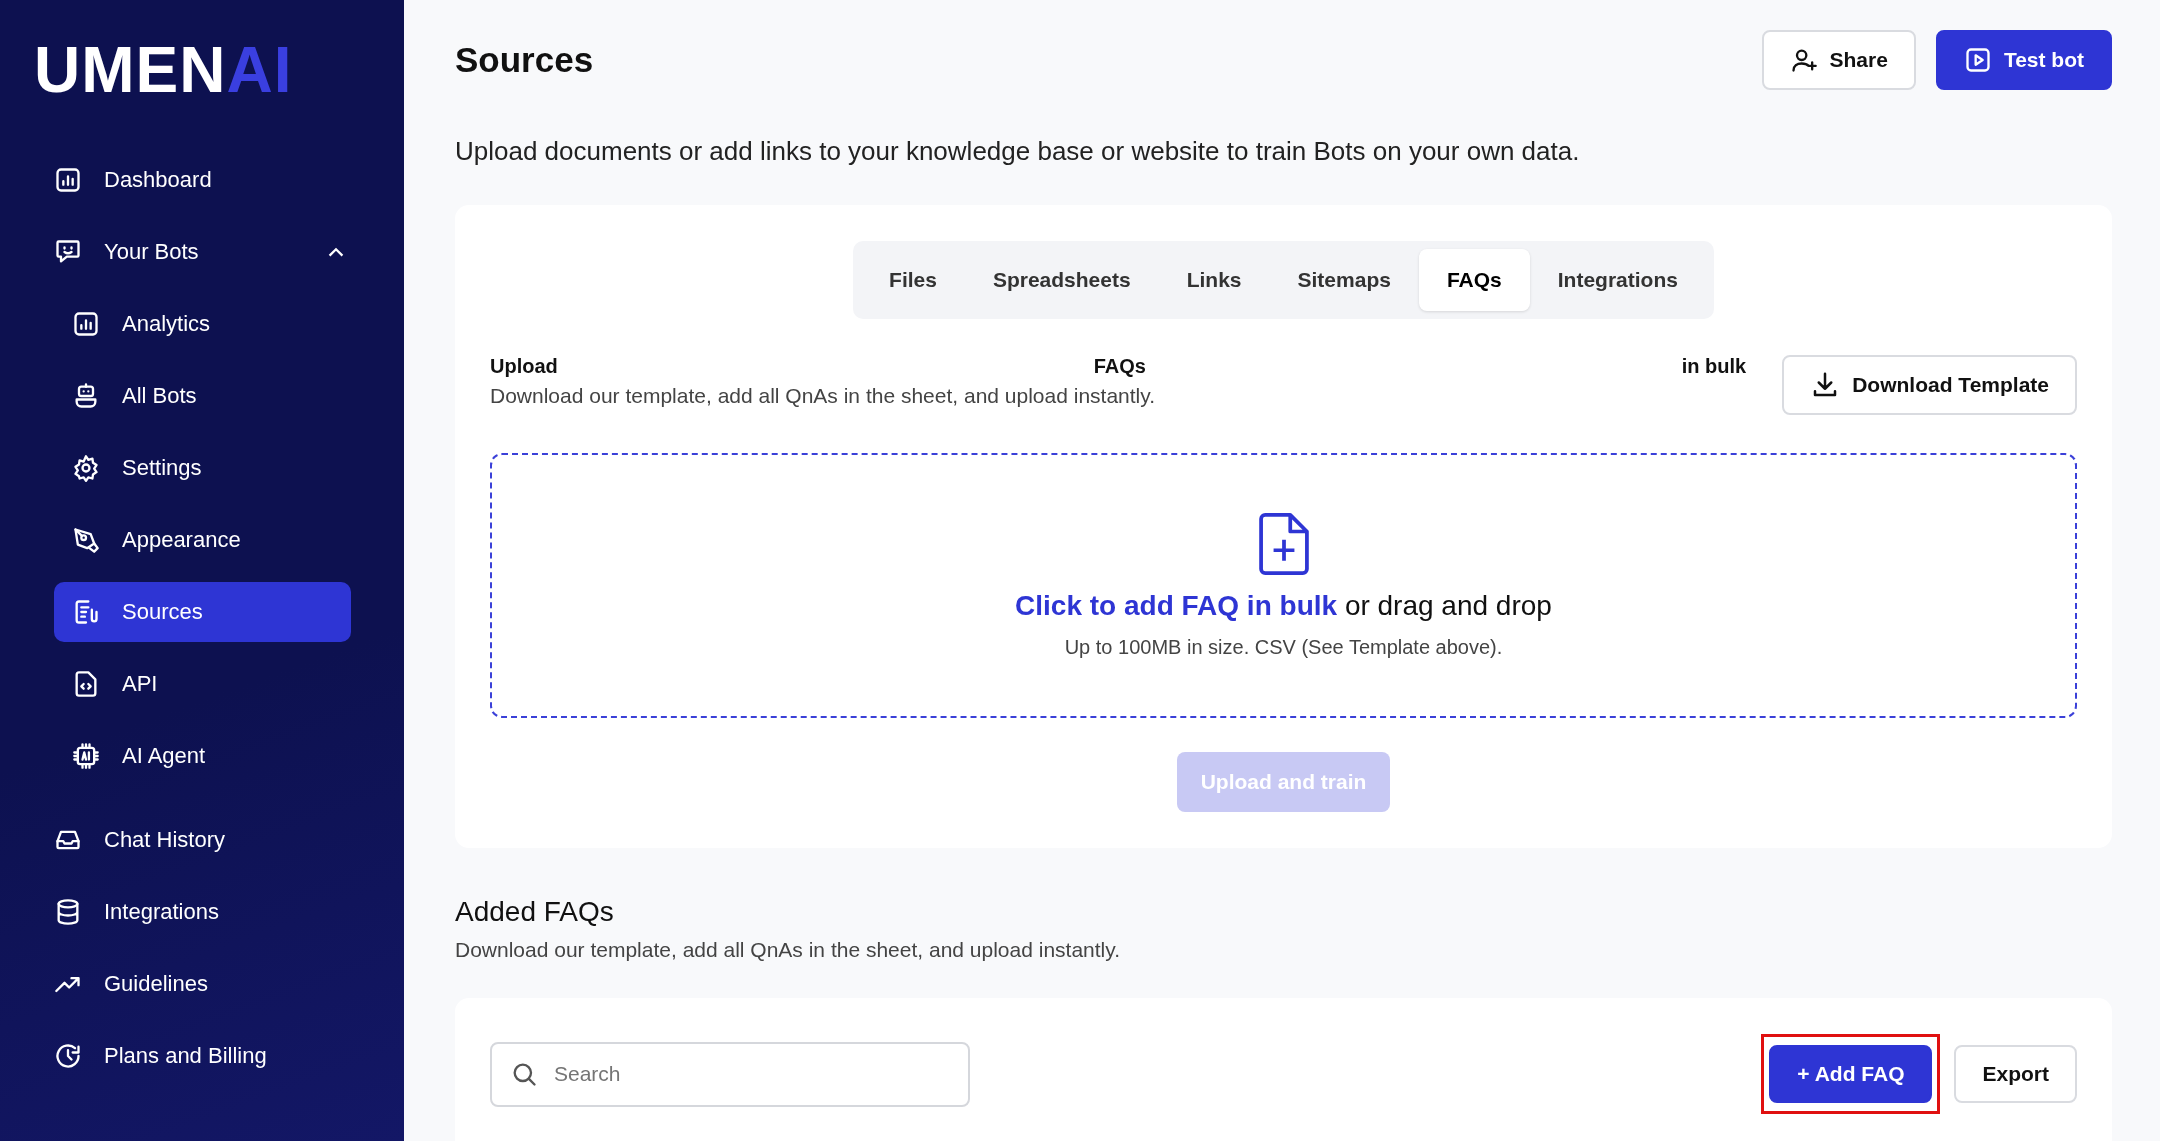 The height and width of the screenshot is (1141, 2160). What do you see at coordinates (1838, 60) in the screenshot?
I see `share-button: Share` at bounding box center [1838, 60].